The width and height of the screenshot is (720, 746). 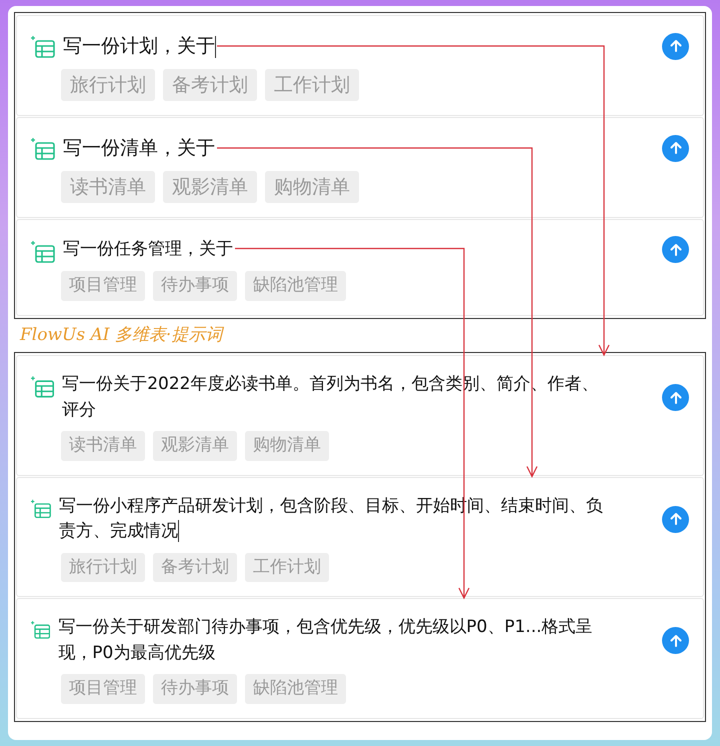 What do you see at coordinates (360, 65) in the screenshot?
I see `prompt-card: 写一份计划，关于 旅行计划 备考计划 工作计划` at bounding box center [360, 65].